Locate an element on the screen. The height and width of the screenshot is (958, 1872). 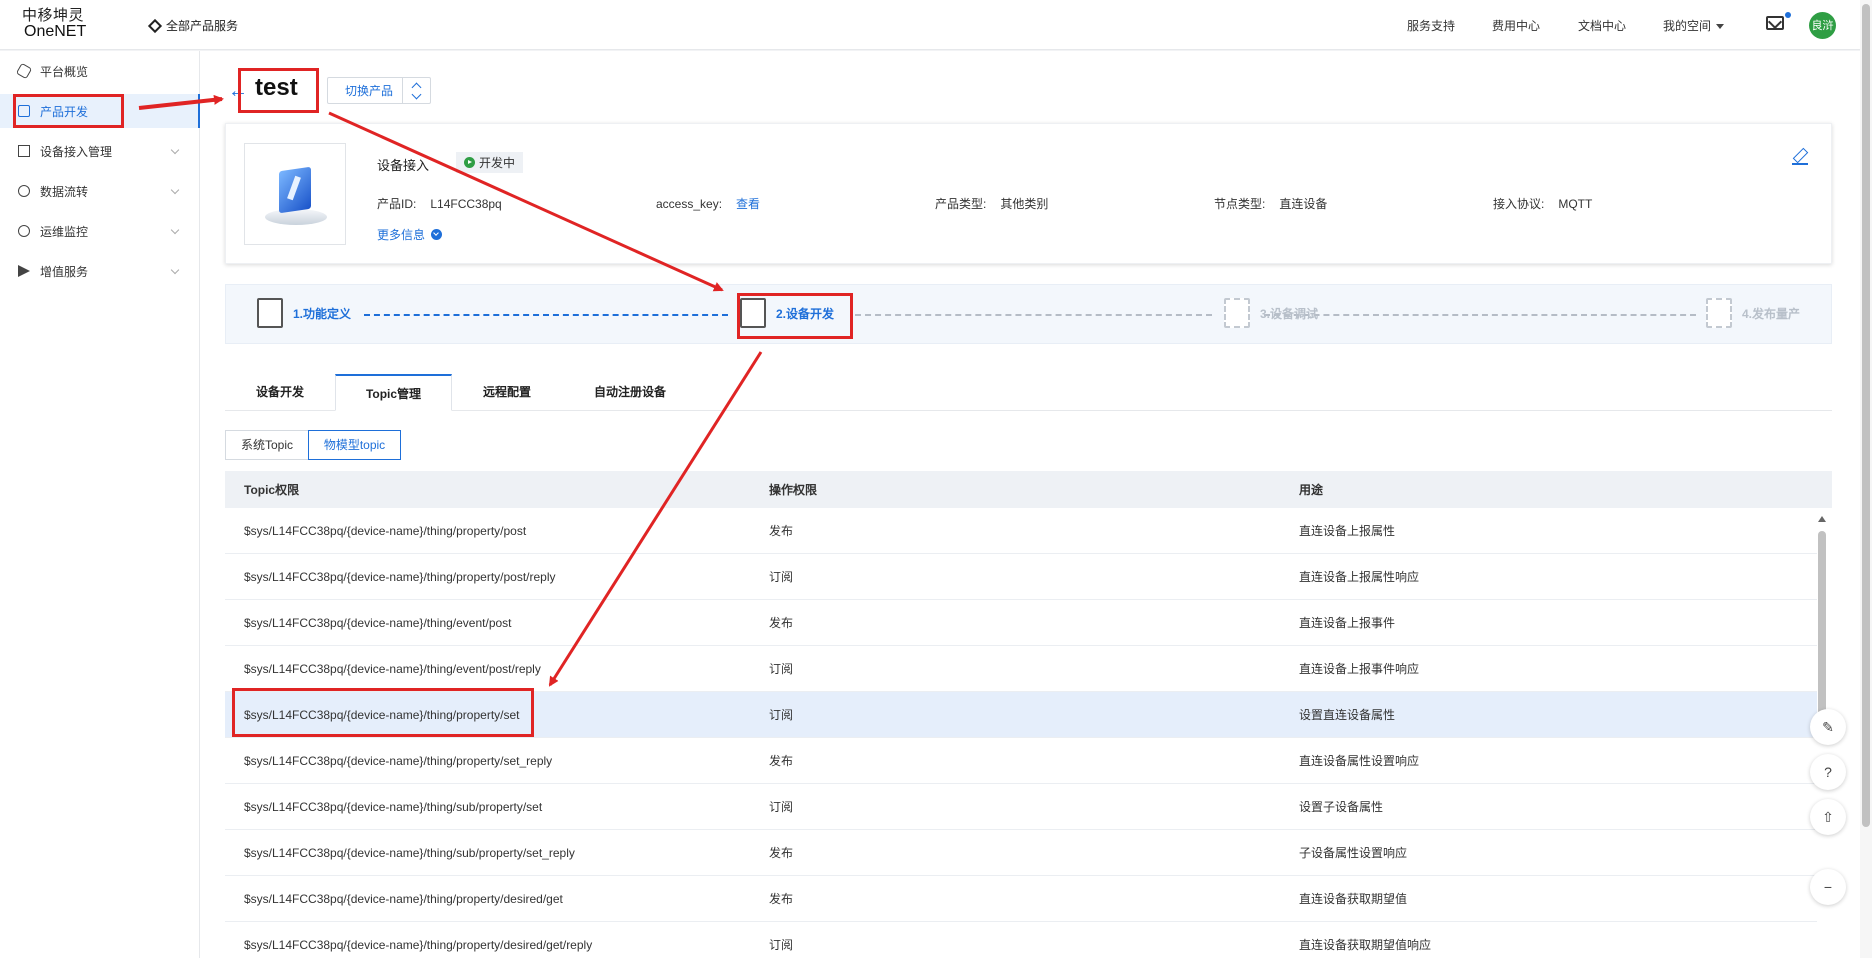
usage-cell: 直连设备上报属性 is located at coordinates (1347, 531).